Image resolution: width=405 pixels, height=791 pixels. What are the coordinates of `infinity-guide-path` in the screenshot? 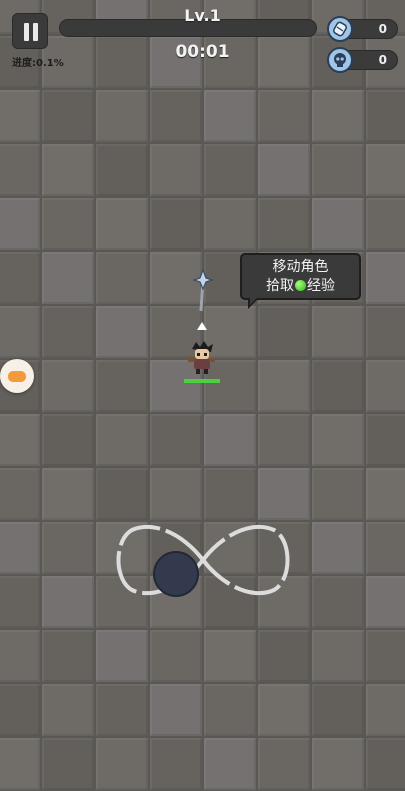 It's located at (203, 560).